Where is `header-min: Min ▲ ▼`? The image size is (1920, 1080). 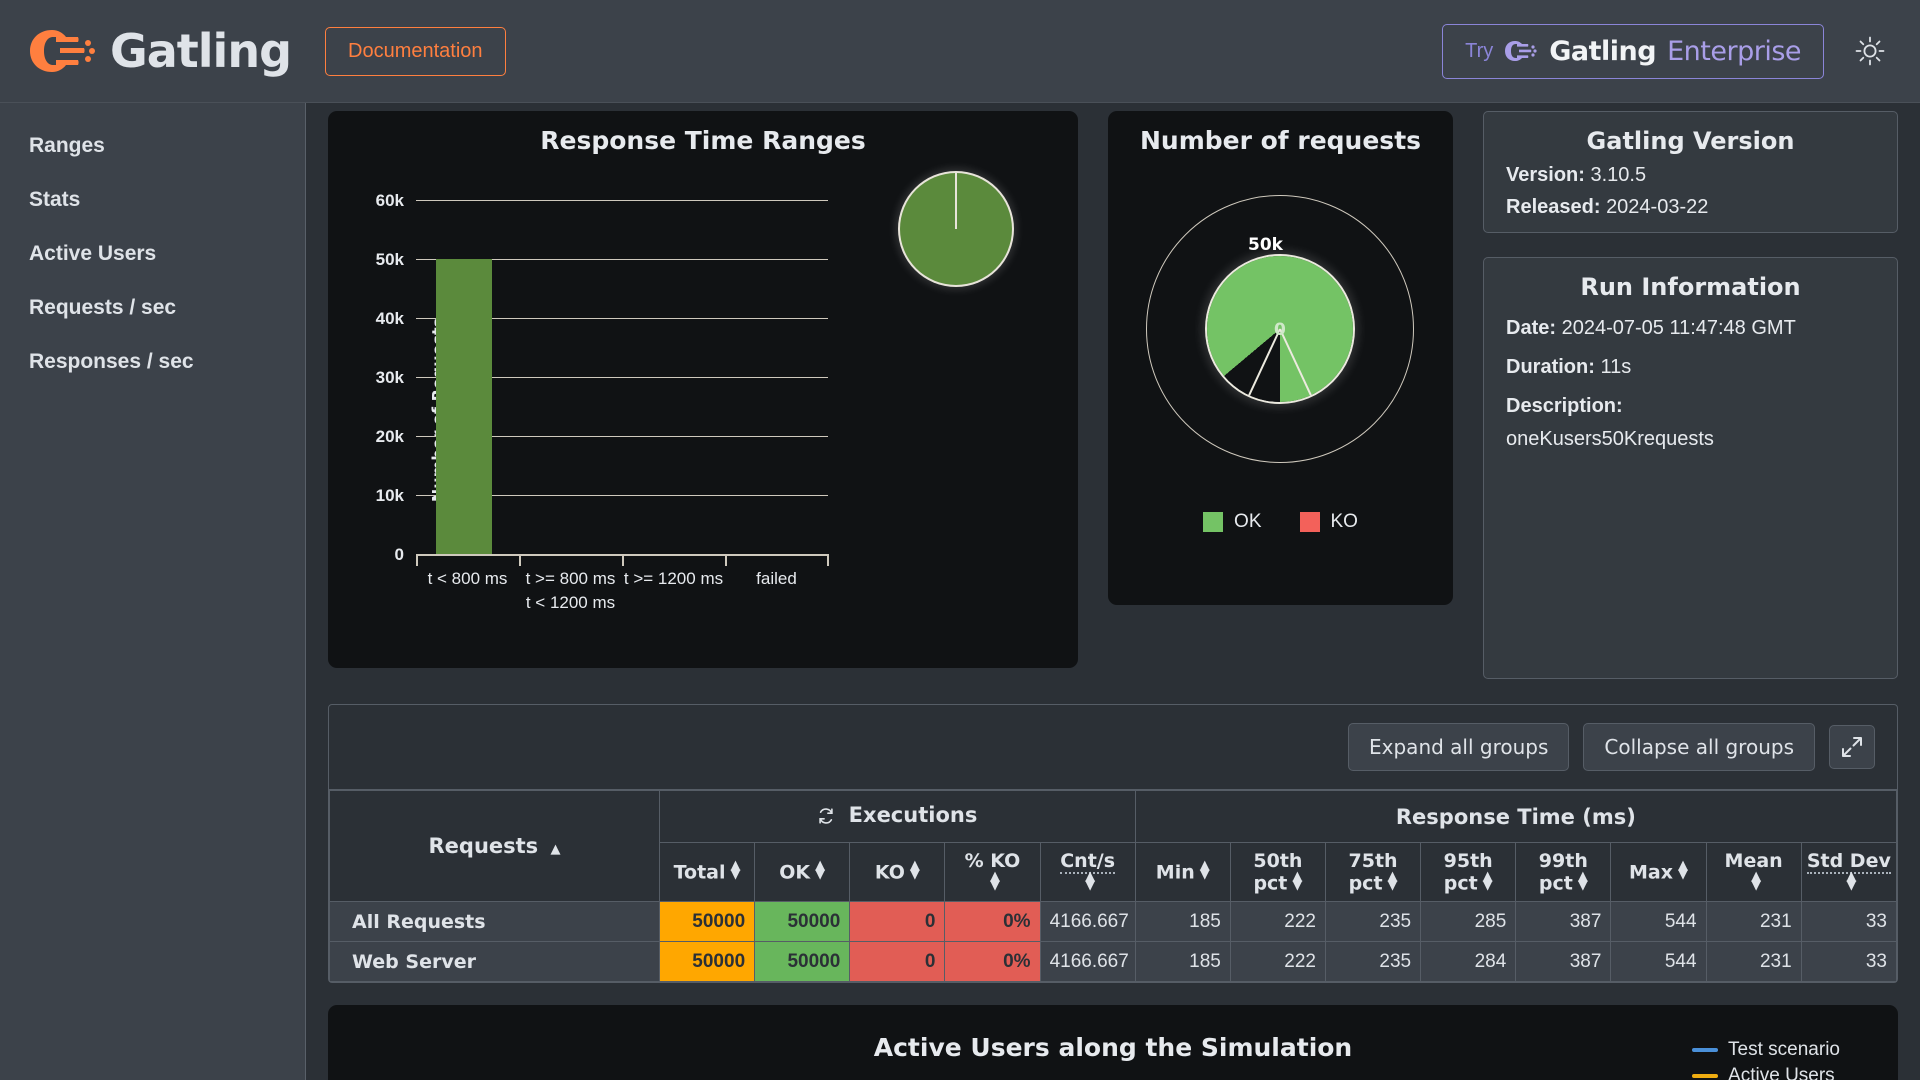
header-min: Min ▲ ▼ is located at coordinates (1182, 872).